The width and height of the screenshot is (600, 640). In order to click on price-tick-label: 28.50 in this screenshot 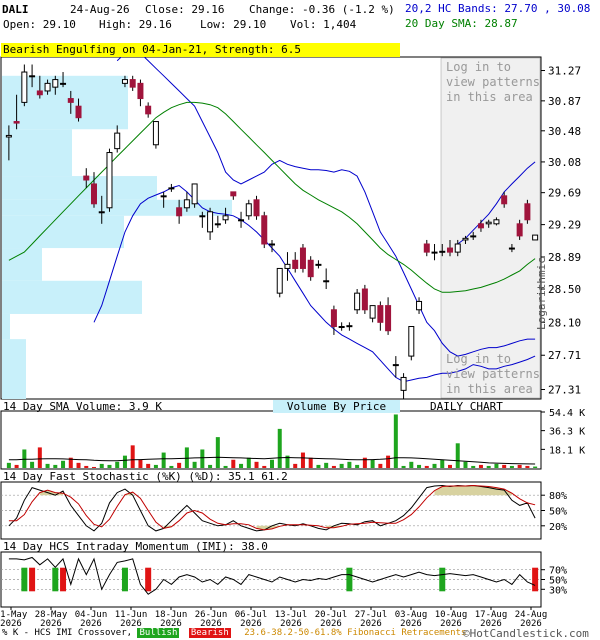, I will do `click(564, 289)`.